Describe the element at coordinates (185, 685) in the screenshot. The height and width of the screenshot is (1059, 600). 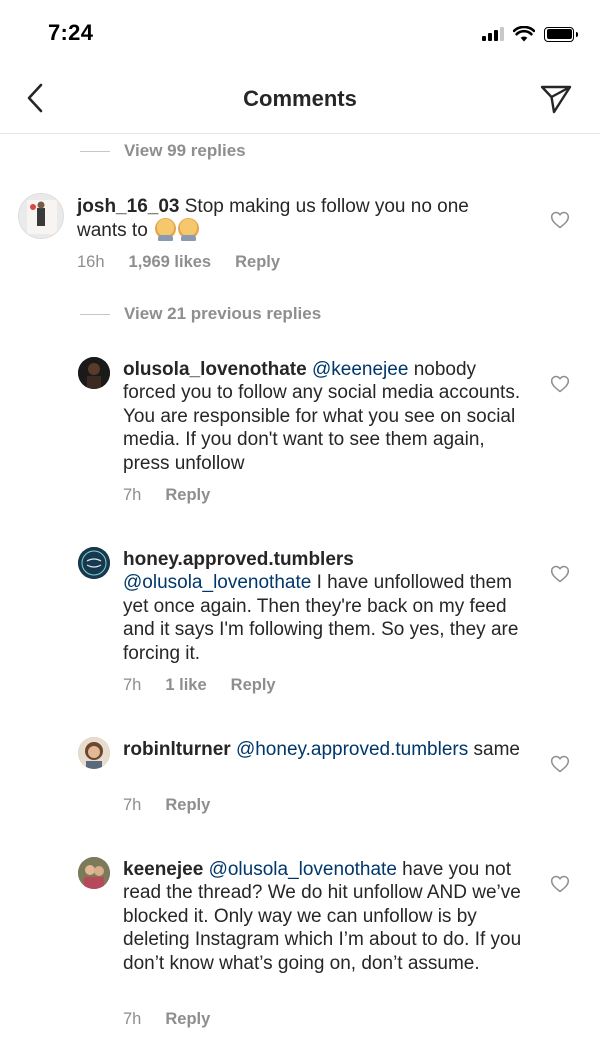
I see `comment-likes: 1 like` at that location.